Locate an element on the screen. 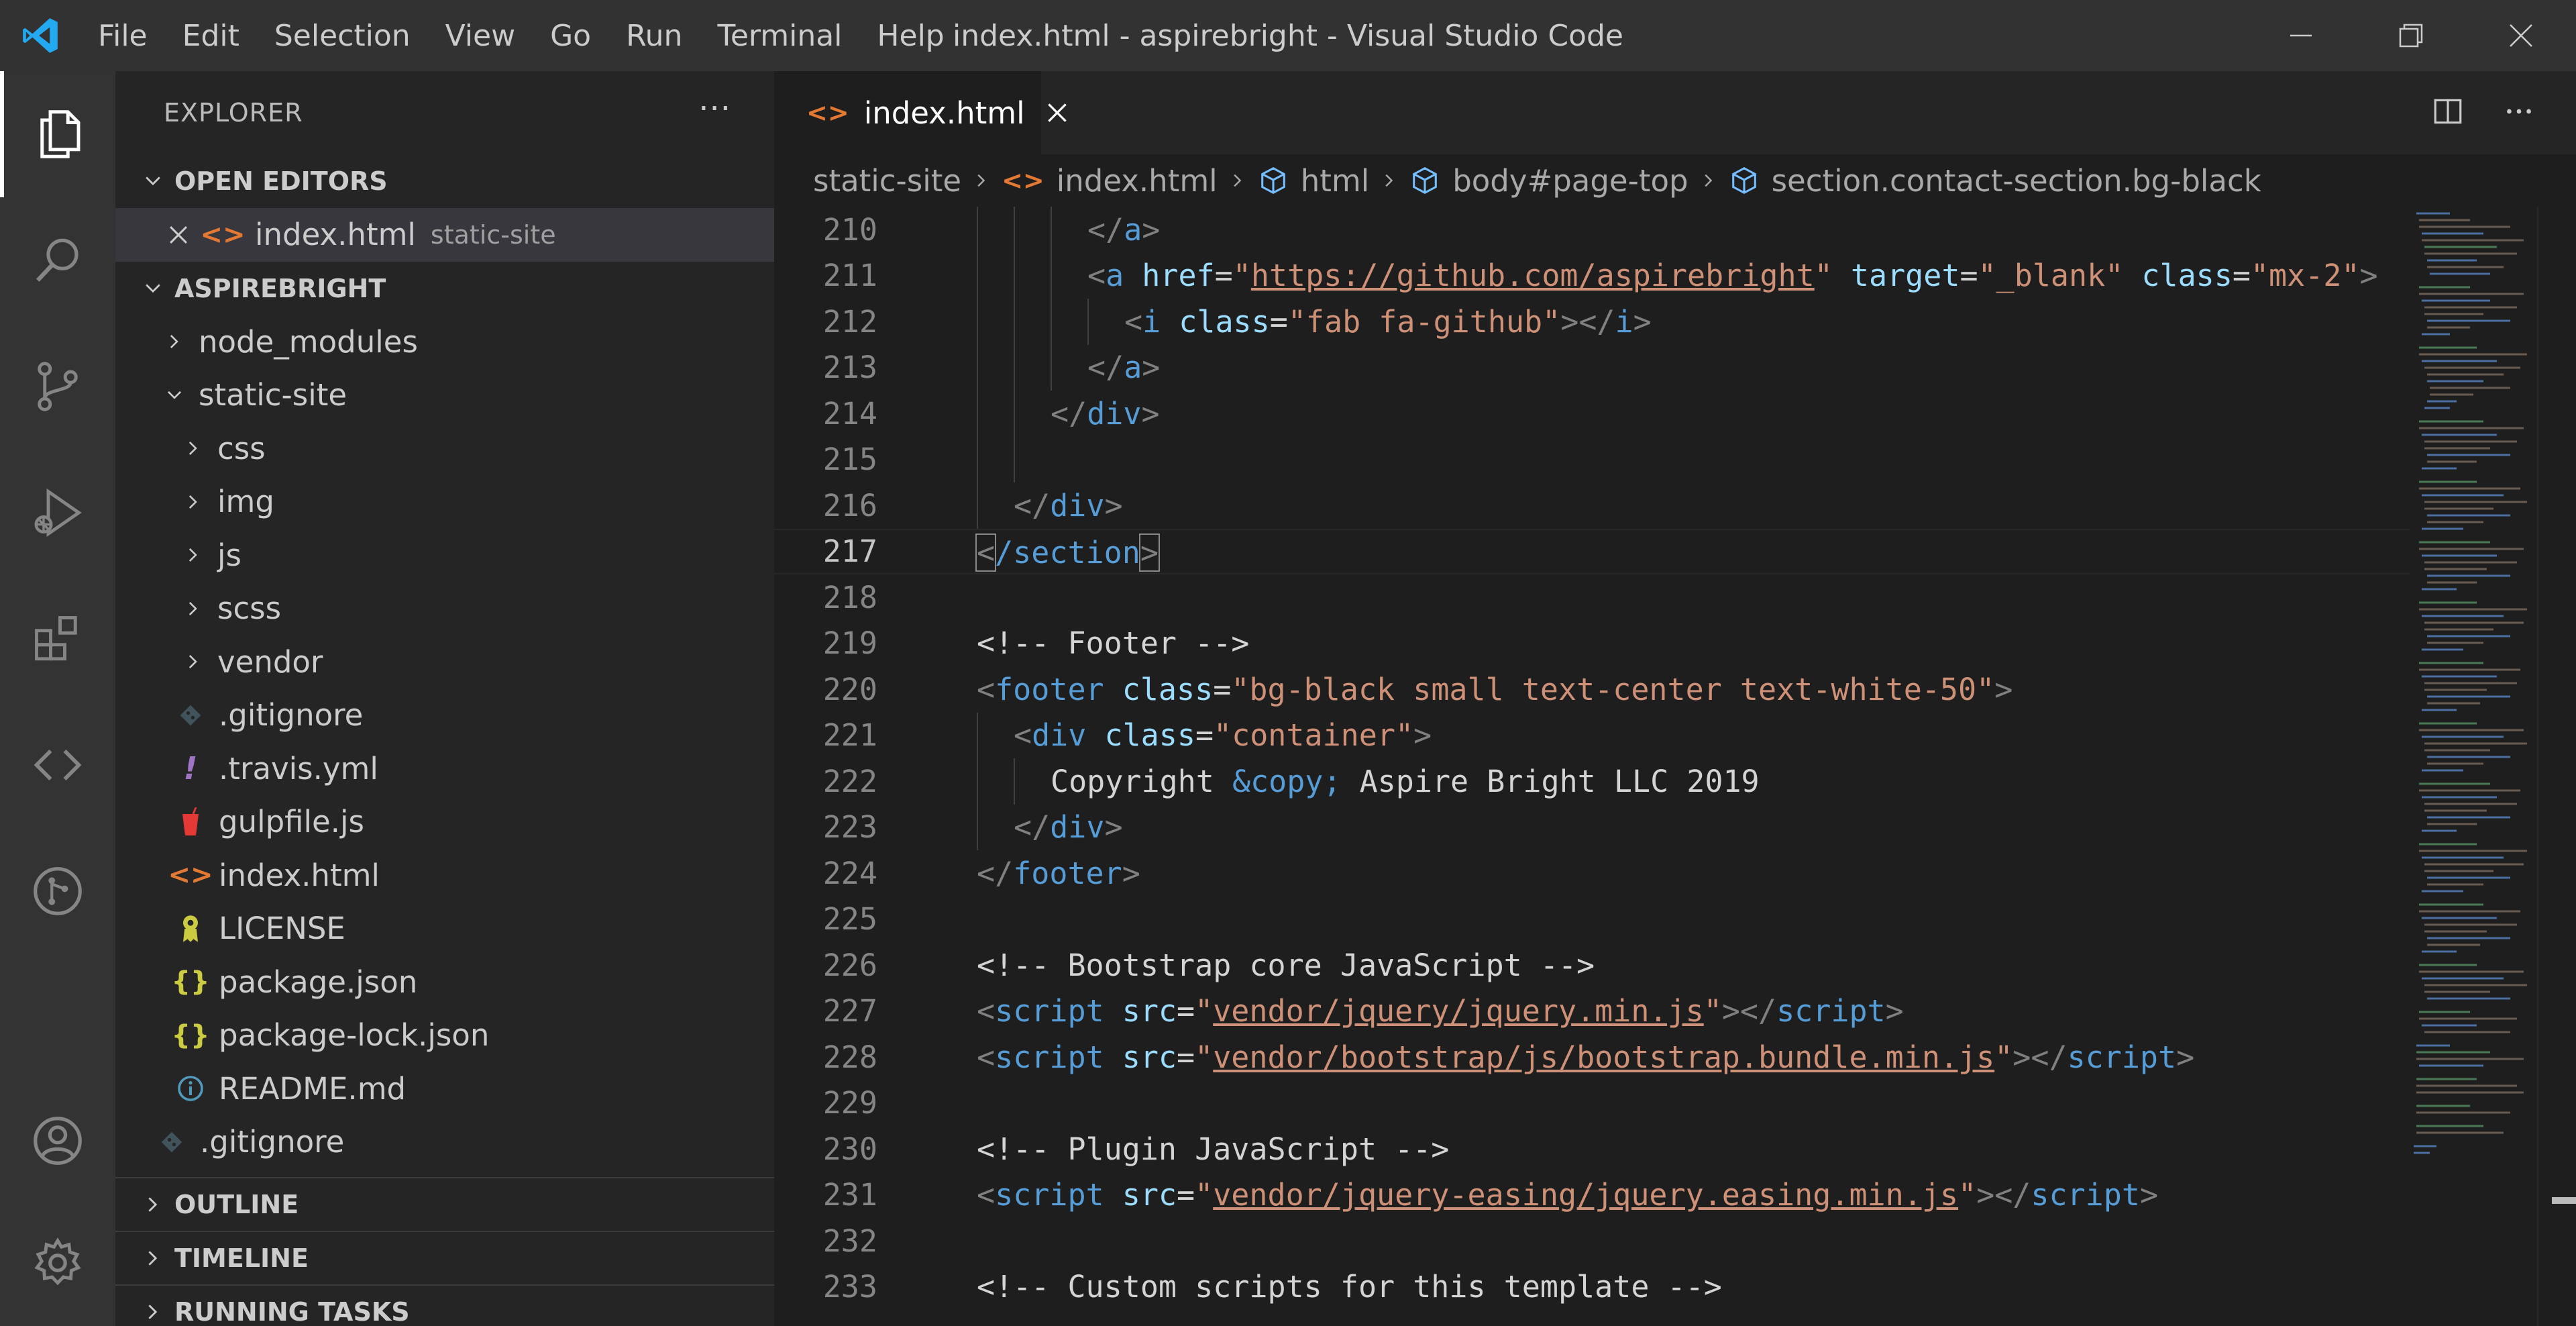 The image size is (2576, 1326). tree-item-label: package.json is located at coordinates (318, 982).